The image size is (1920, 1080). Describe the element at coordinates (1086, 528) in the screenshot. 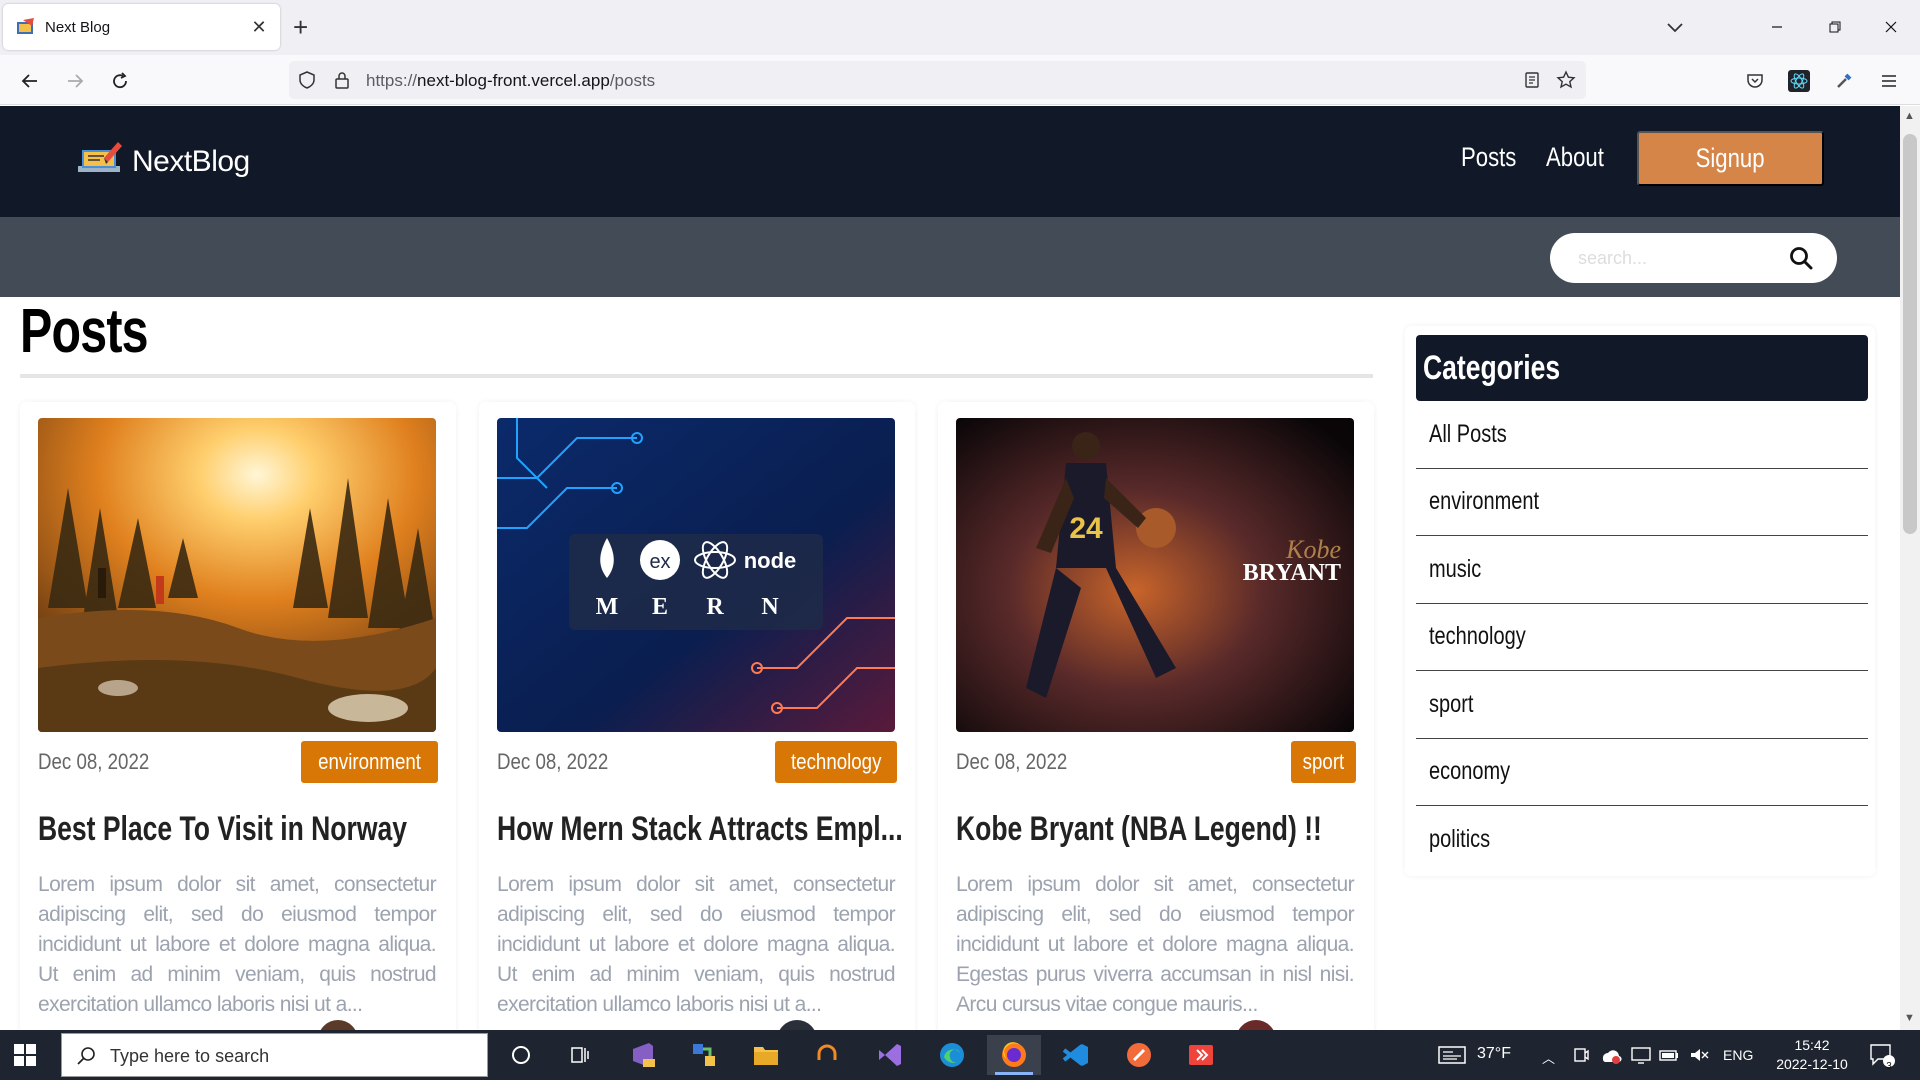

I see `jersey-number: 24` at that location.